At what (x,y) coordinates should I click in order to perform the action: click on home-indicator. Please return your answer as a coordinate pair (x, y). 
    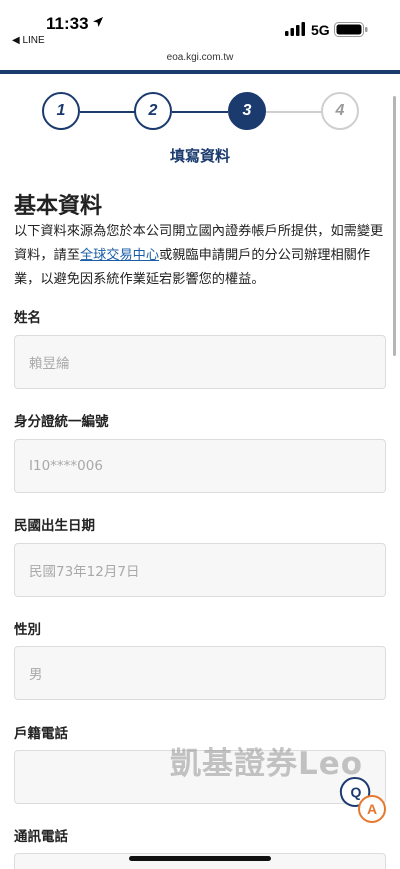
    Looking at the image, I should click on (200, 858).